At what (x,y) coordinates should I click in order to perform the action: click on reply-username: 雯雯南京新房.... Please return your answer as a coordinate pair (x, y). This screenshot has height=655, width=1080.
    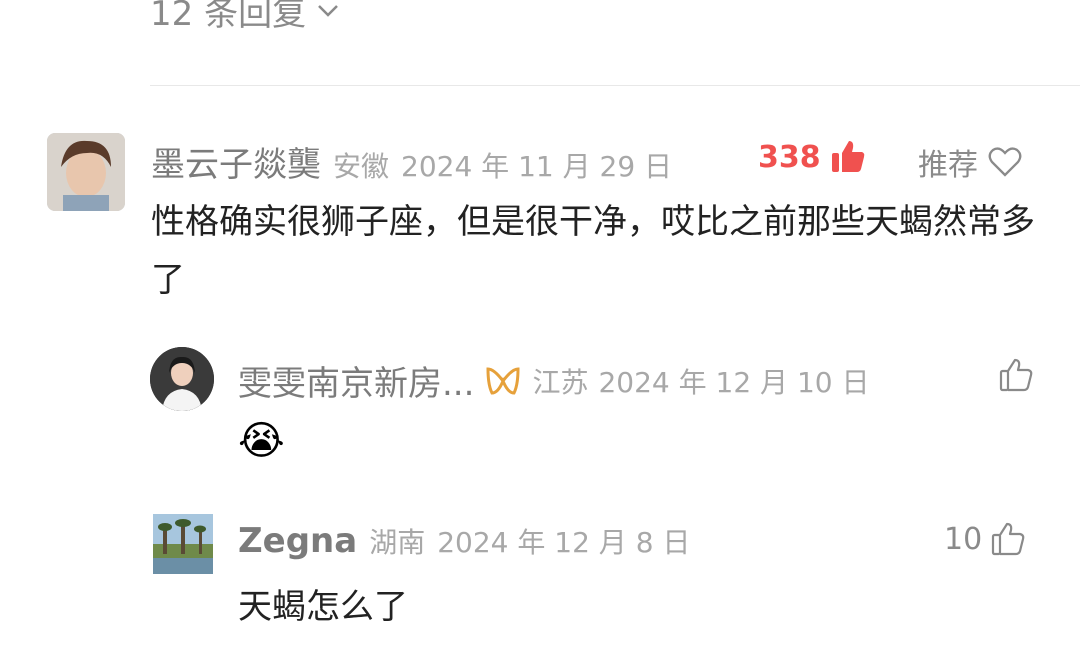
    Looking at the image, I should click on (356, 380).